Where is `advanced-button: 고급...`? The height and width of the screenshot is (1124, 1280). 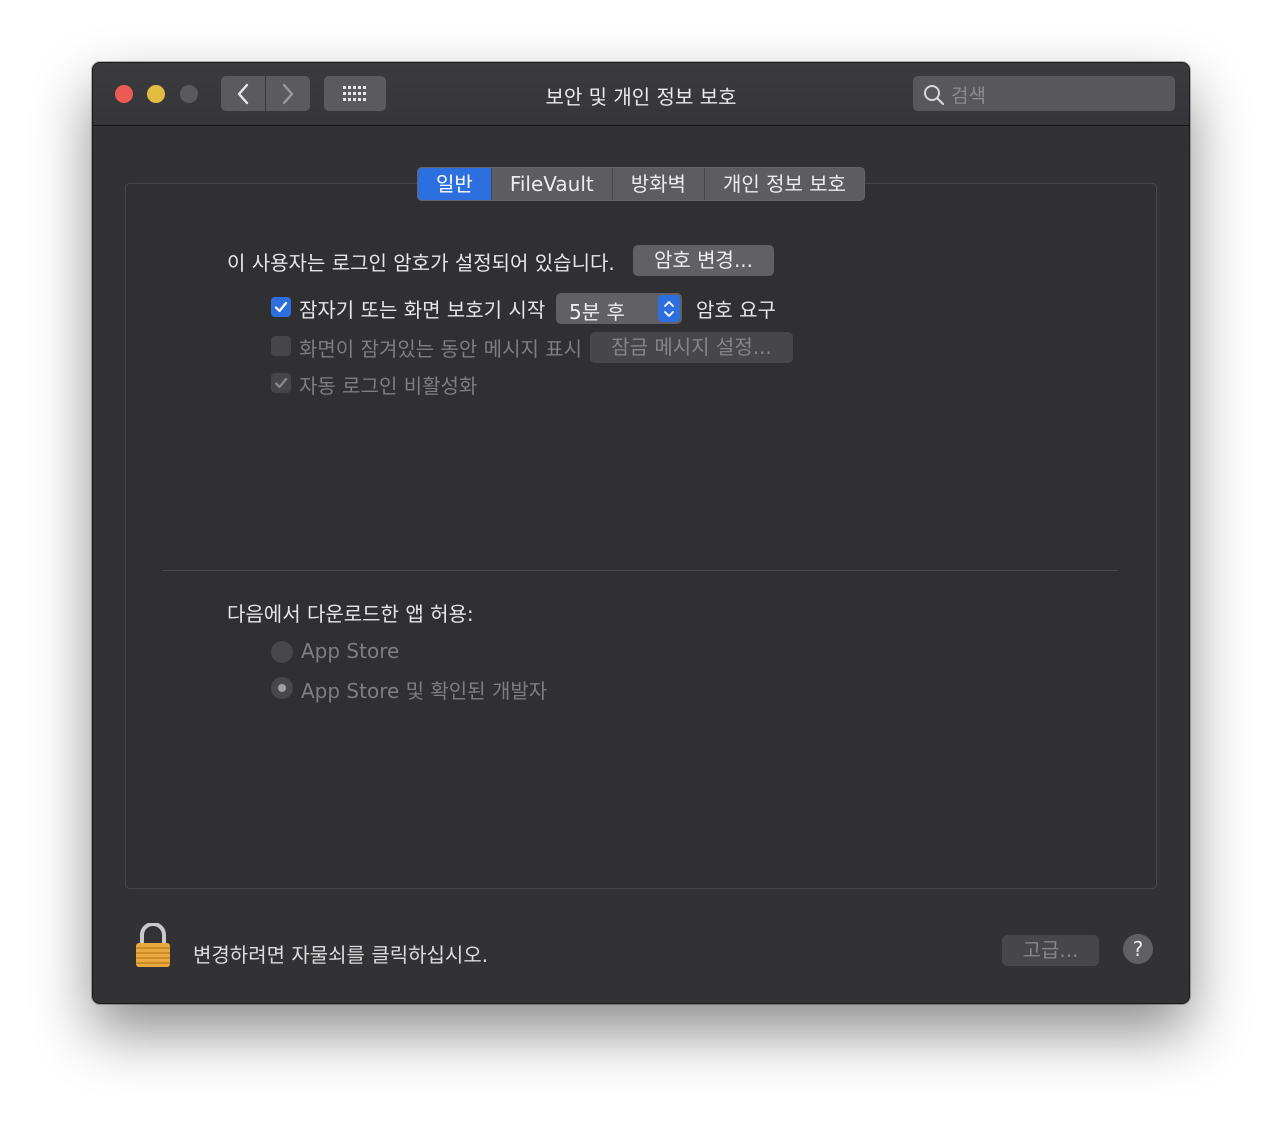 advanced-button: 고급... is located at coordinates (1050, 950).